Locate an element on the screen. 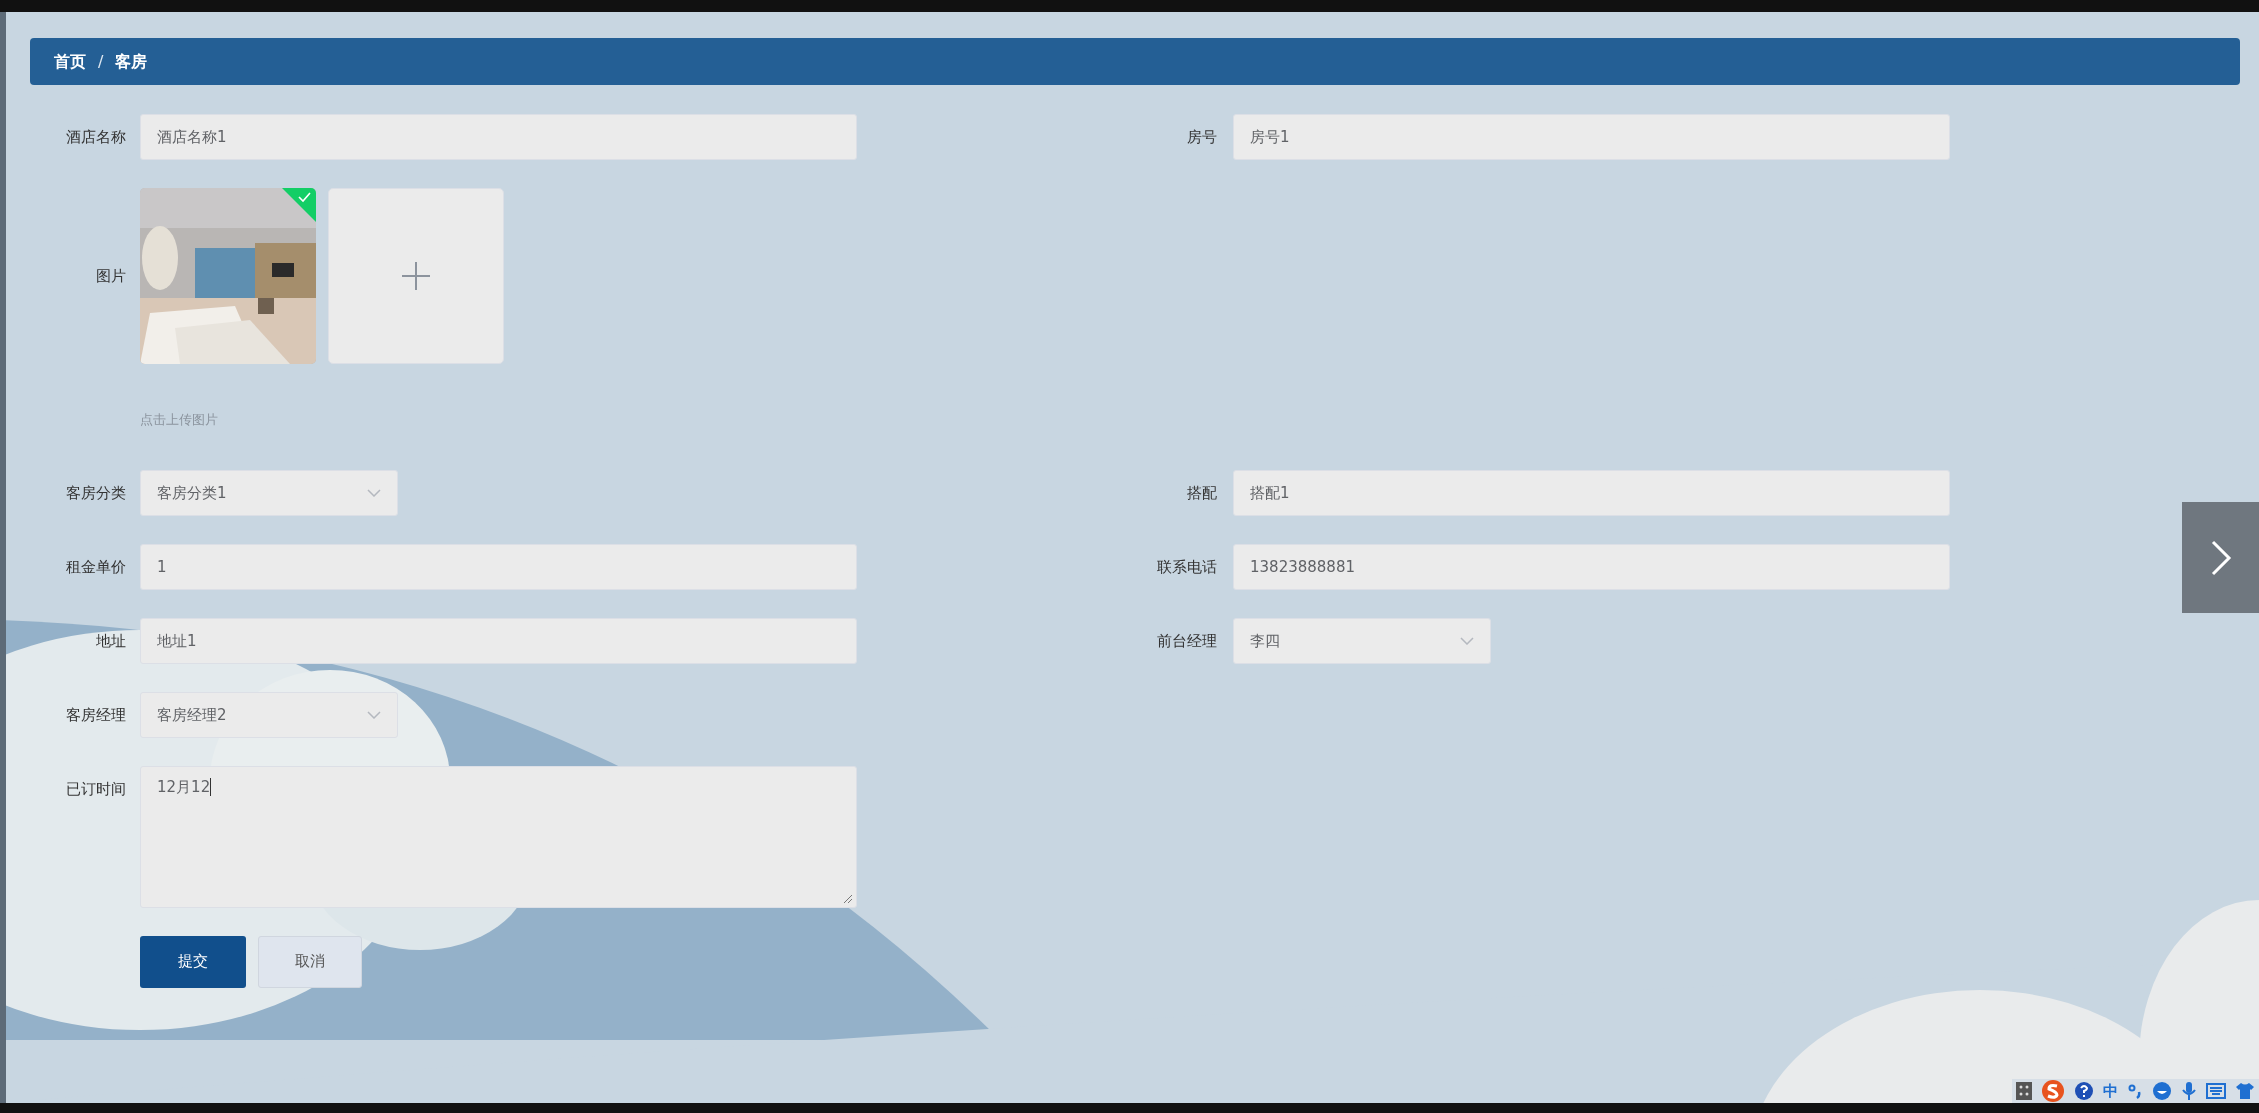 The image size is (2259, 1113). field-label: 图片 is located at coordinates (110, 276).